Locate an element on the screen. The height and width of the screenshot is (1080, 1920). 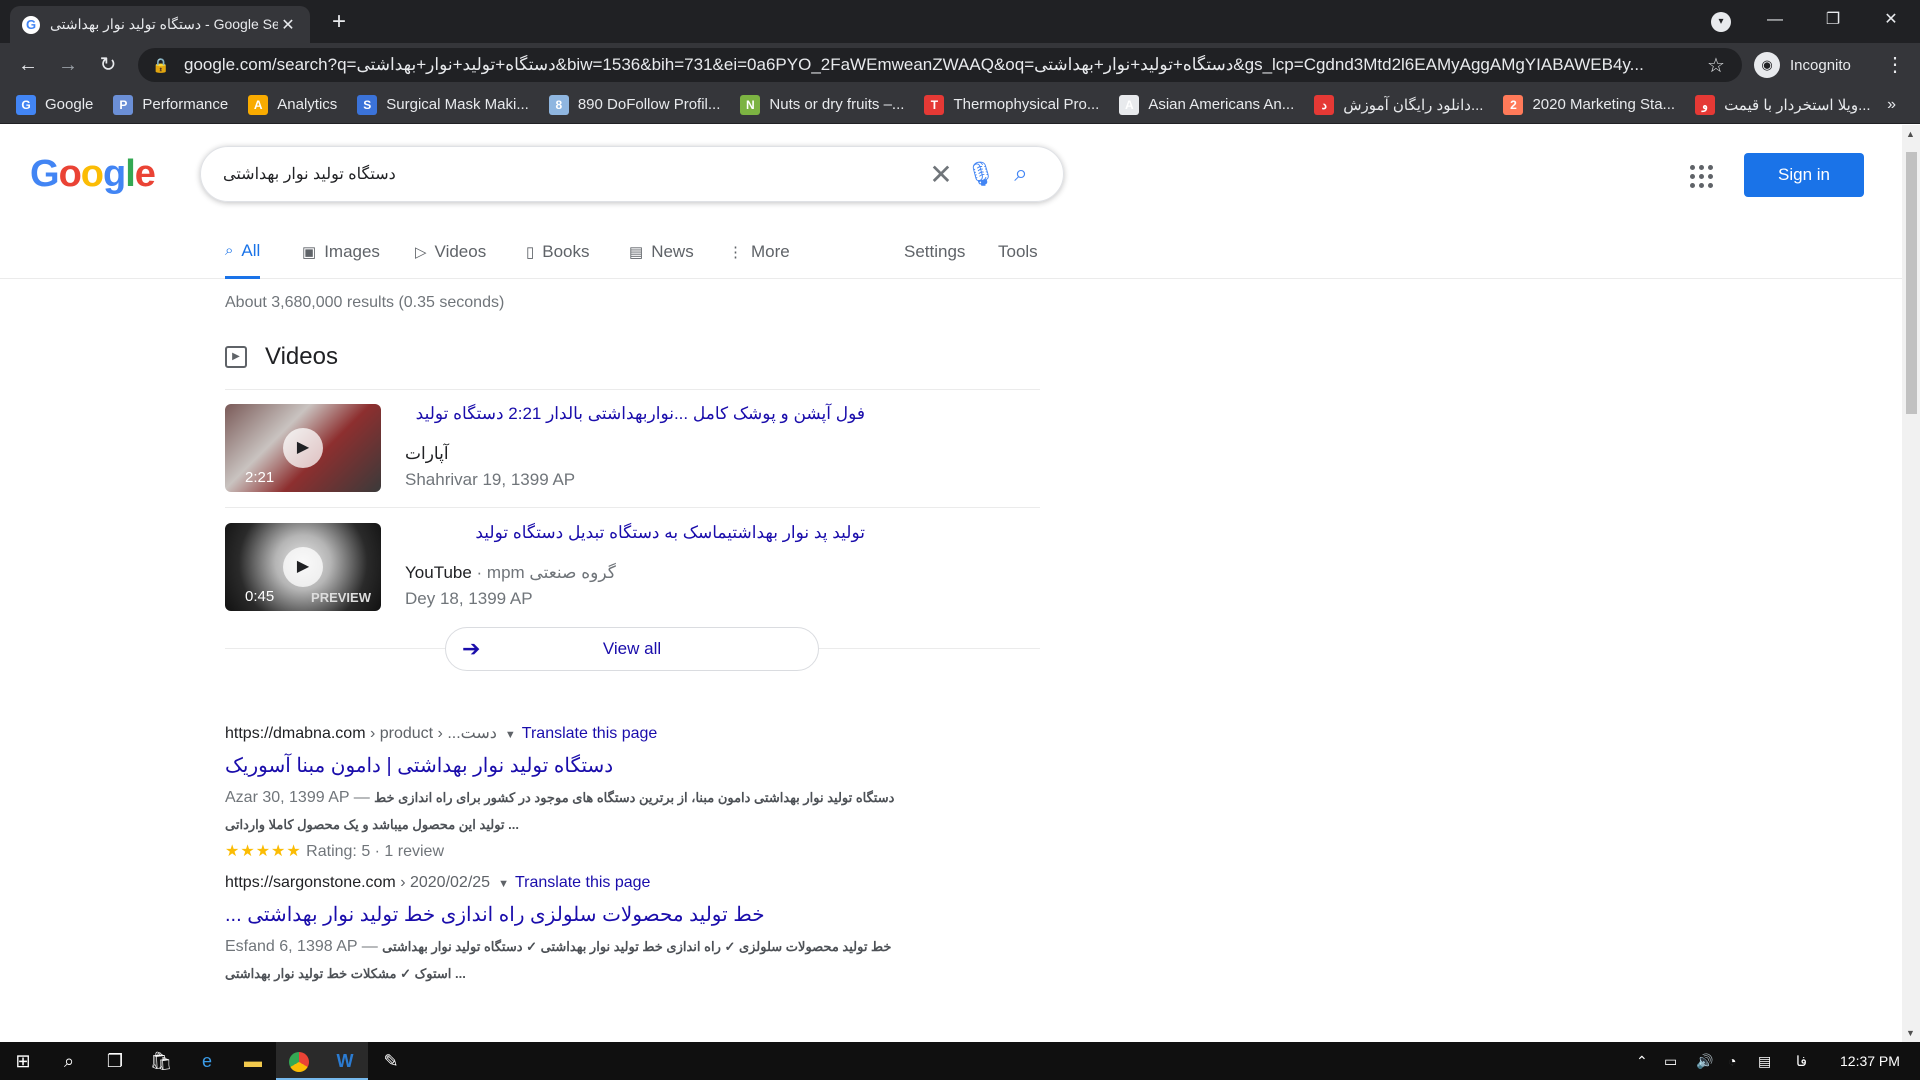
video-thumbnail: ▶ 2:21 is located at coordinates (303, 448).